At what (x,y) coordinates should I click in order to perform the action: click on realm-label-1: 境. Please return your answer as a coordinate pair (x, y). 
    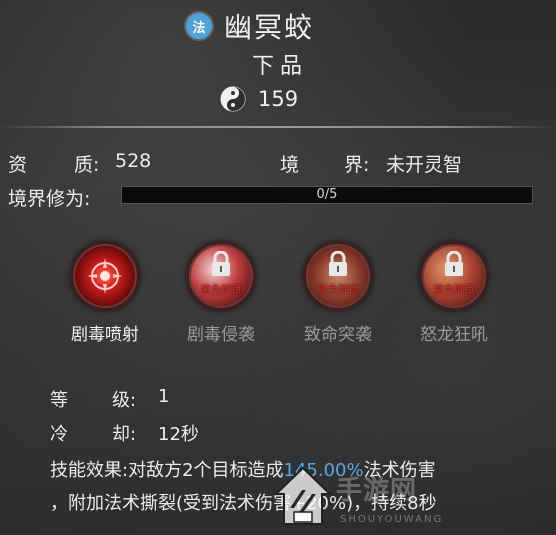
    Looking at the image, I should click on (290, 165).